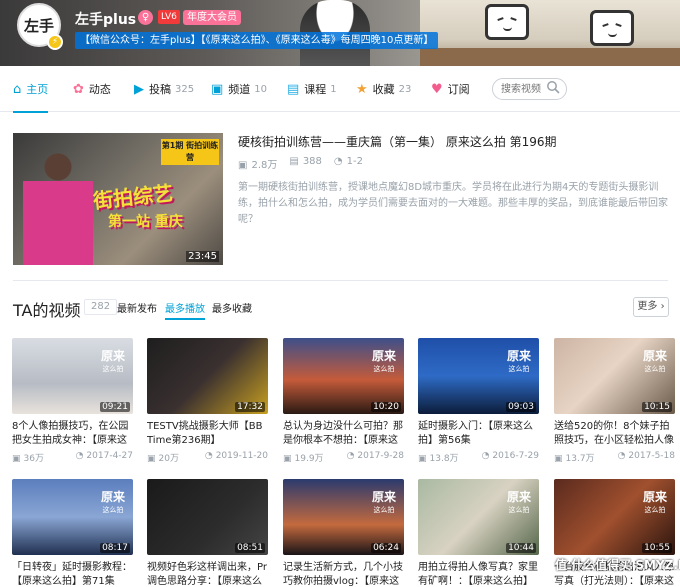 The width and height of the screenshot is (680, 587). I want to click on play-count: ▣ 2.8万, so click(258, 165).